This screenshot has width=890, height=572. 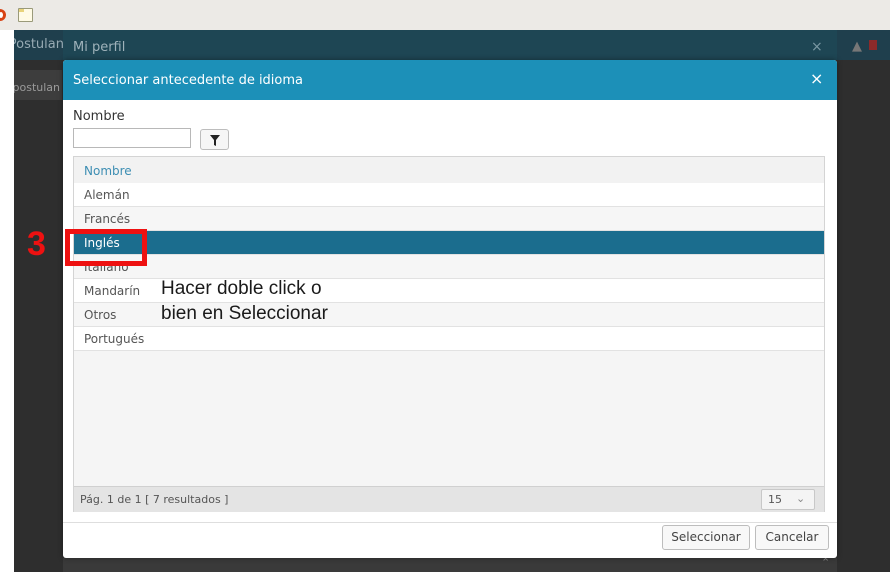 What do you see at coordinates (37, 87) in the screenshot?
I see `sidebar-item-fragment: postulan` at bounding box center [37, 87].